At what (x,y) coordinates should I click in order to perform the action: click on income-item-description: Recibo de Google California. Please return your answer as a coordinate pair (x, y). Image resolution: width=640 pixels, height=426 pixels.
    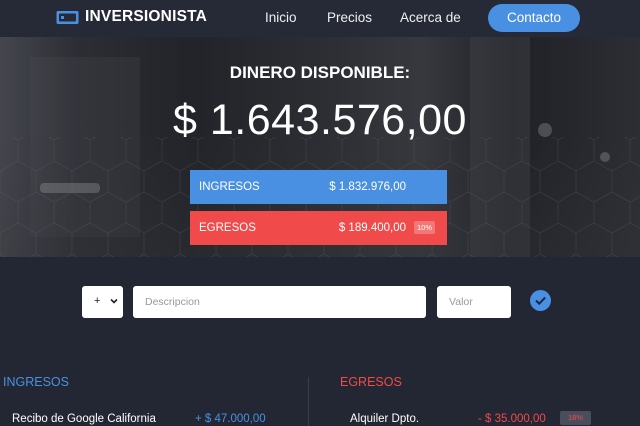
    Looking at the image, I should click on (84, 419).